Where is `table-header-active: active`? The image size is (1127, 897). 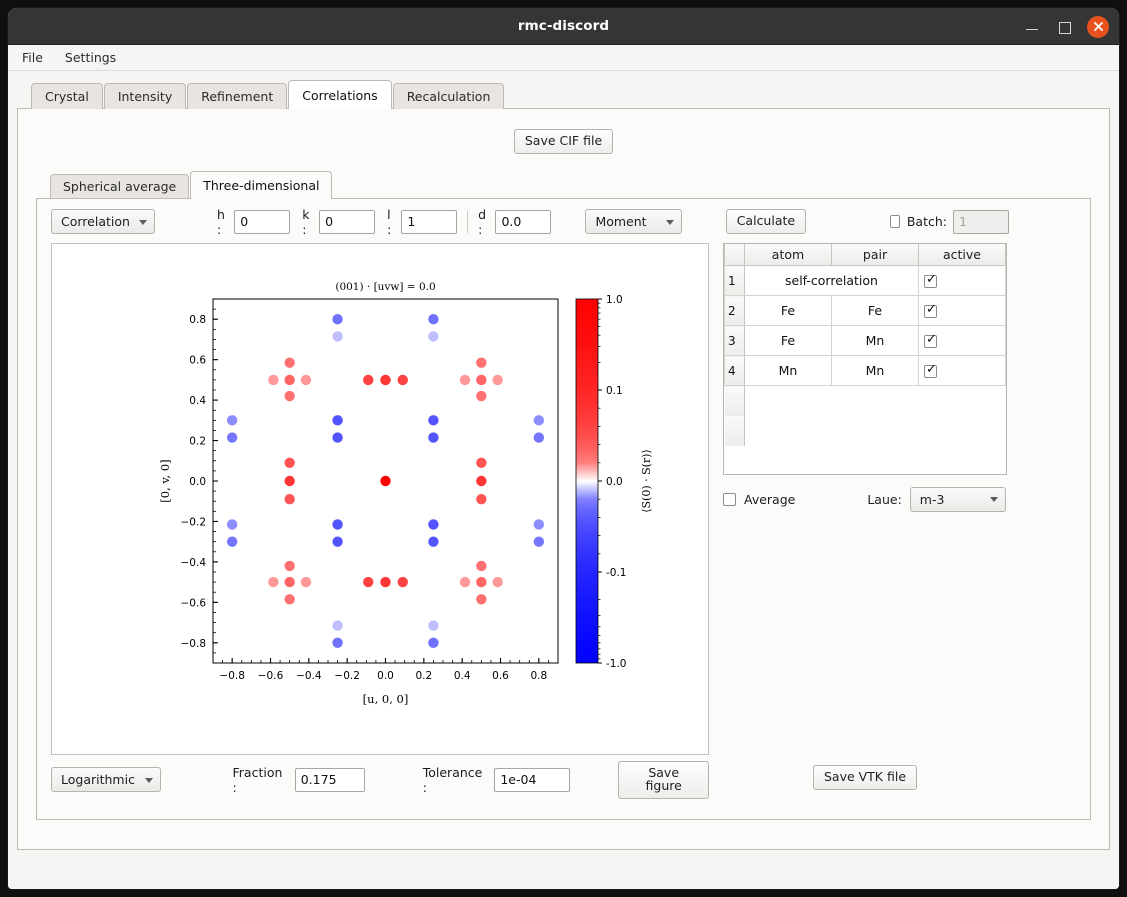
table-header-active: active is located at coordinates (962, 255).